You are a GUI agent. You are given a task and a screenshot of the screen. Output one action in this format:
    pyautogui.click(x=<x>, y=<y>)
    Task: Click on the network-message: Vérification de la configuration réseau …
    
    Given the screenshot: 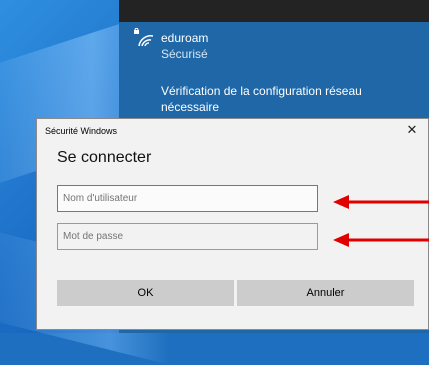 What is the action you would take?
    pyautogui.click(x=261, y=99)
    